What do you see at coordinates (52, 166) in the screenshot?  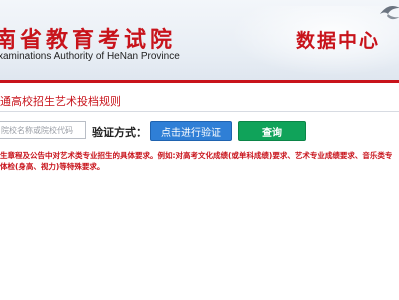 I see `notice-line-2: 体检(身高、视力)等特殊要求。` at bounding box center [52, 166].